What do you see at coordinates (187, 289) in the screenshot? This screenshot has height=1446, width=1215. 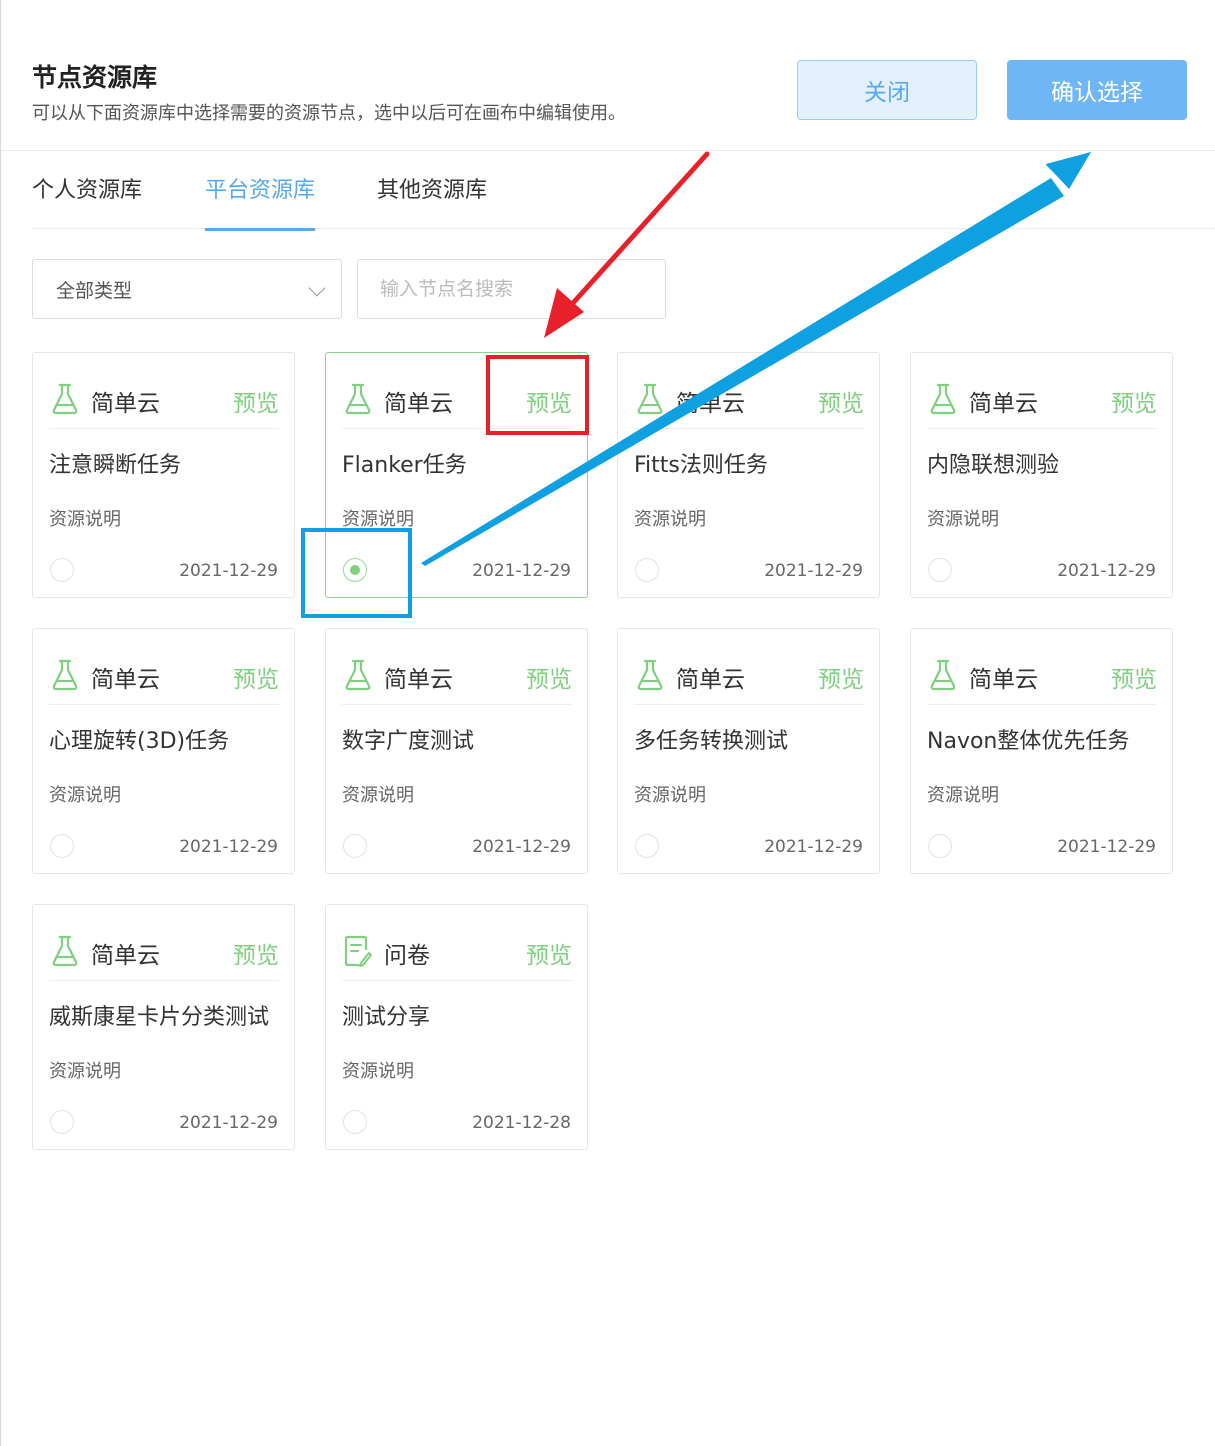 I see `type-filter-select: 全部类型` at bounding box center [187, 289].